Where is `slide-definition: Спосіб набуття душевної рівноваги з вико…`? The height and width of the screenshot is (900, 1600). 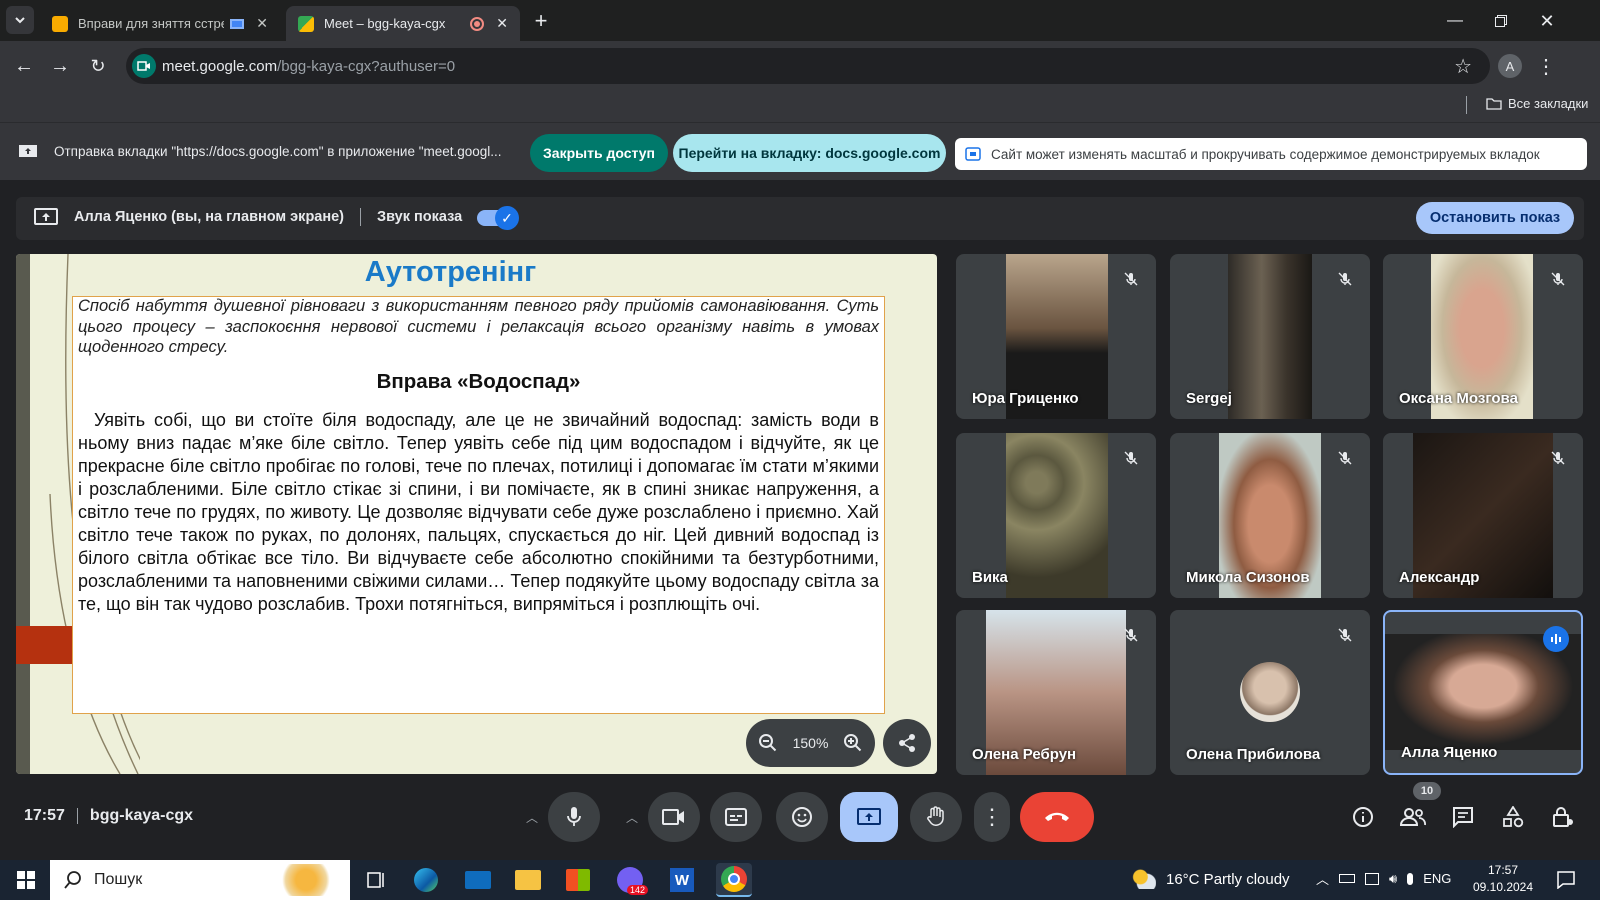
slide-definition: Спосіб набуття душевної рівноваги з вико… is located at coordinates (478, 326).